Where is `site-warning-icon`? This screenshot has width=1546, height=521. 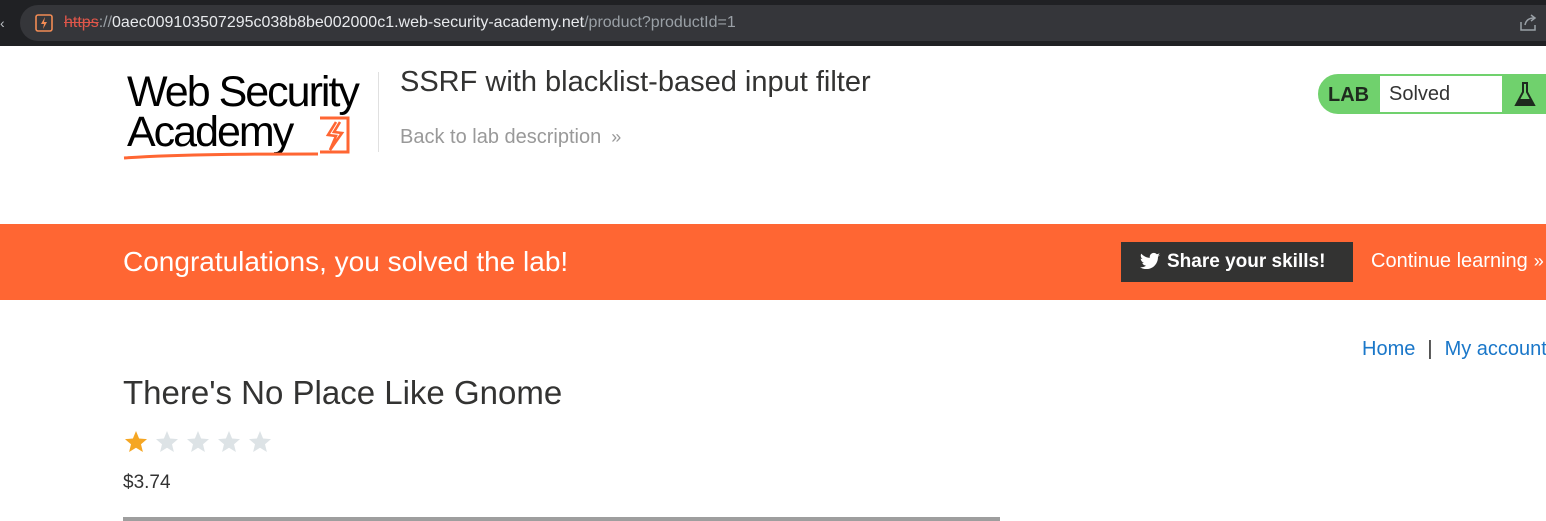 site-warning-icon is located at coordinates (44, 23).